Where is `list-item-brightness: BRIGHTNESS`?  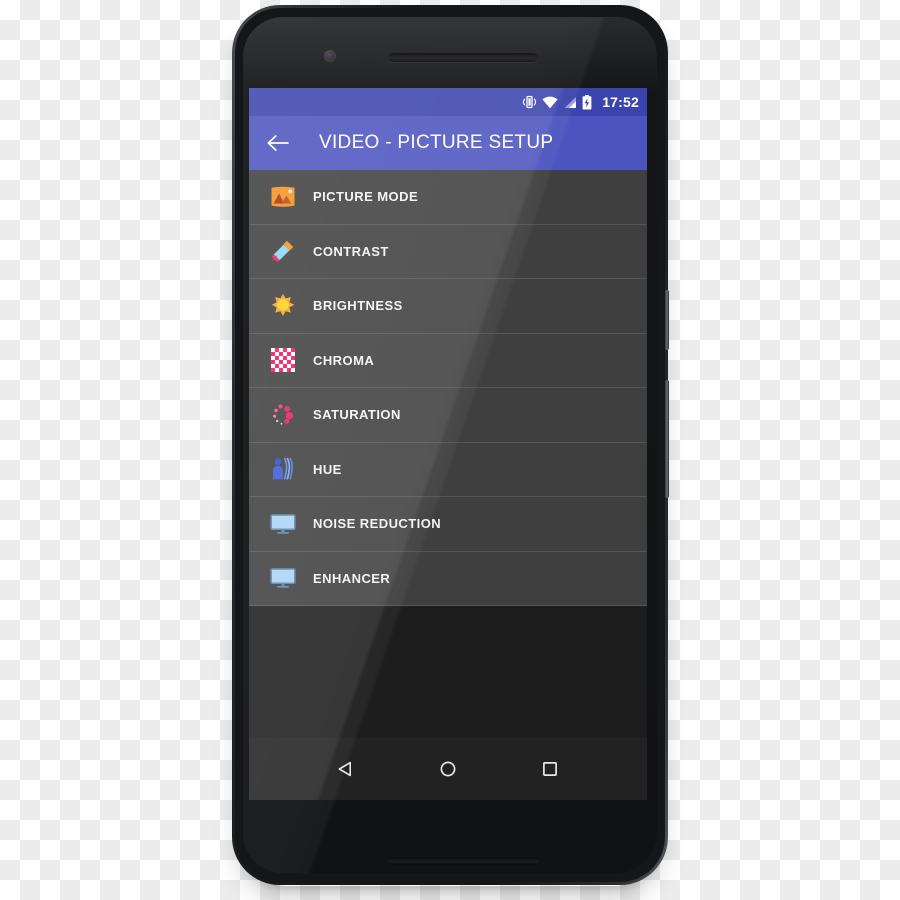
list-item-brightness: BRIGHTNESS is located at coordinates (448, 306).